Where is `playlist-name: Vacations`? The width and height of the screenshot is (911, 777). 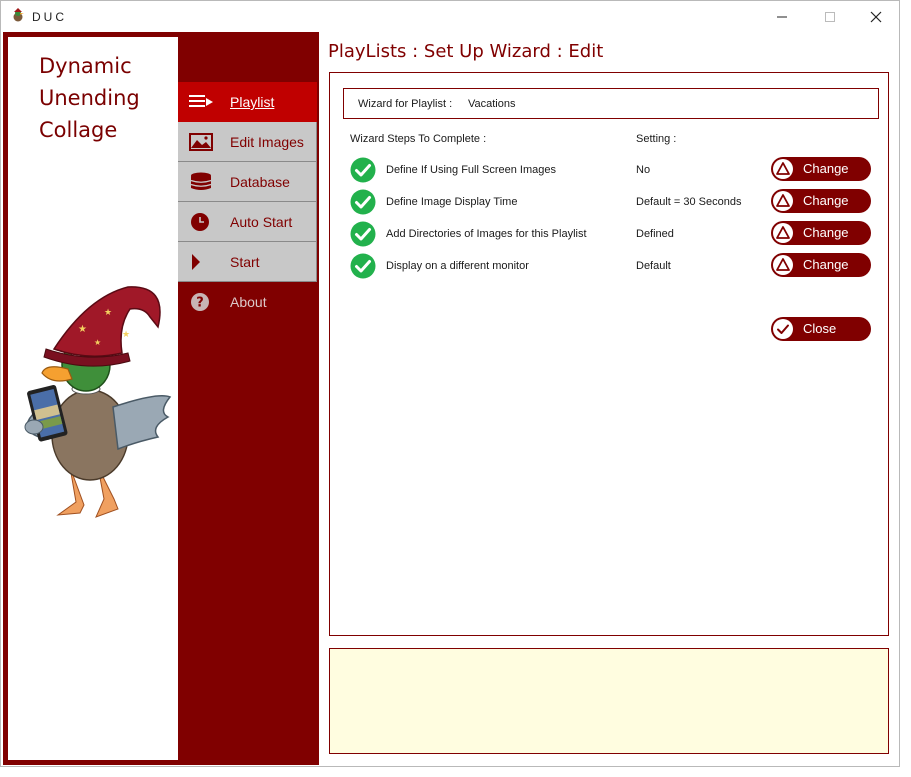
playlist-name: Vacations is located at coordinates (492, 104).